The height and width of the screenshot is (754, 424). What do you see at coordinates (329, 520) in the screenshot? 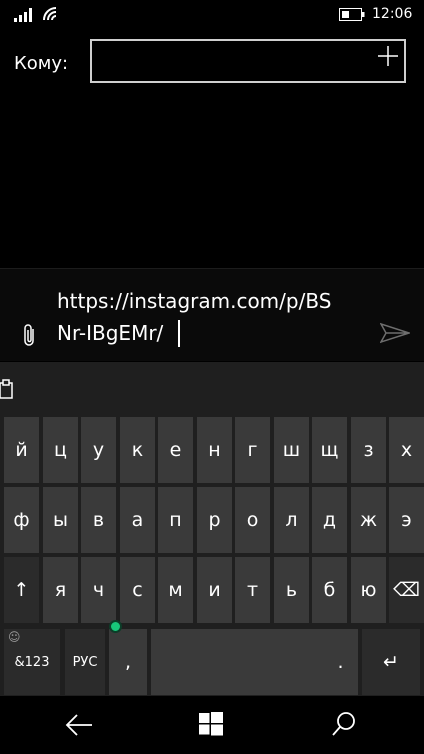
I see `key-д: д` at bounding box center [329, 520].